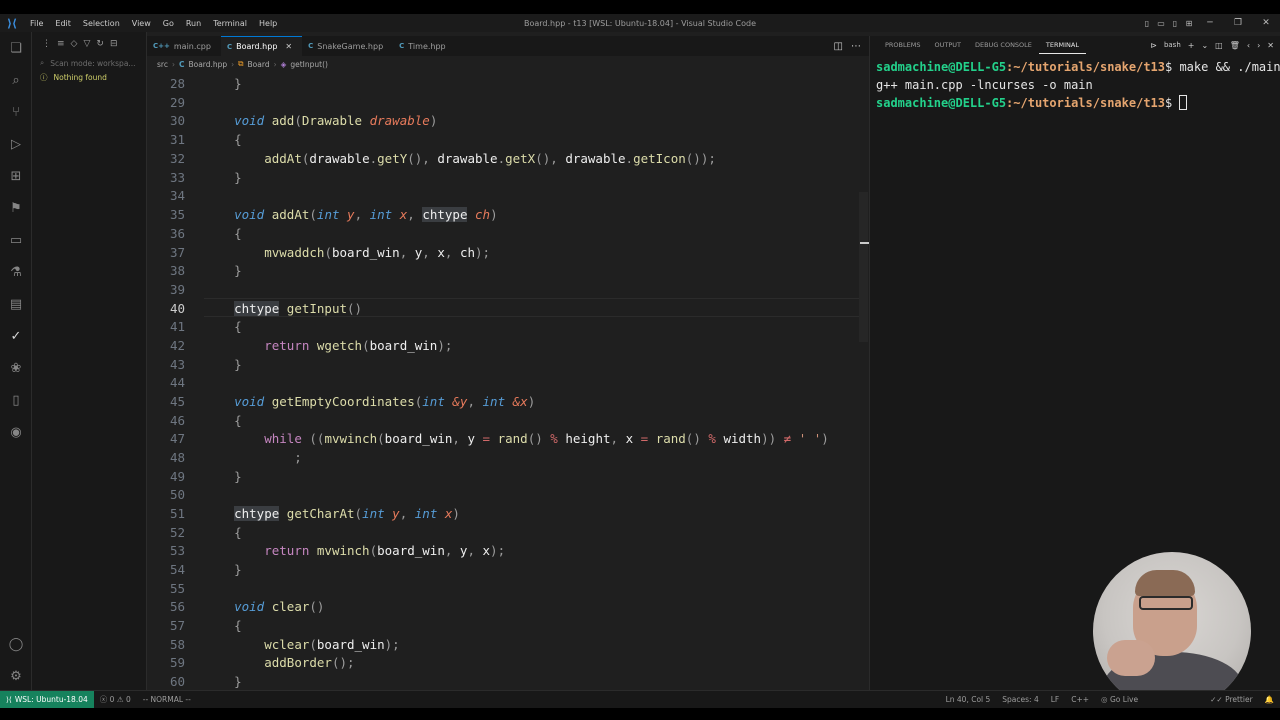 This screenshot has height=720, width=1280. What do you see at coordinates (1266, 23) in the screenshot?
I see `close-window-icon: ✕` at bounding box center [1266, 23].